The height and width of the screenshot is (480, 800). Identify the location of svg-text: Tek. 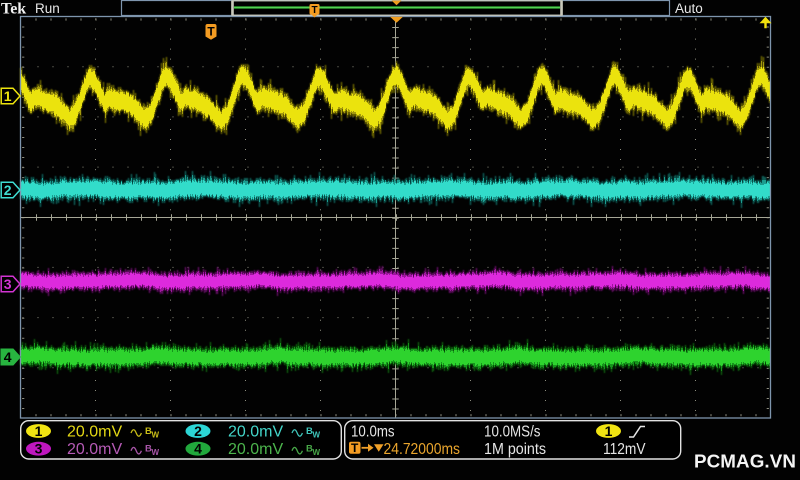
(13, 9).